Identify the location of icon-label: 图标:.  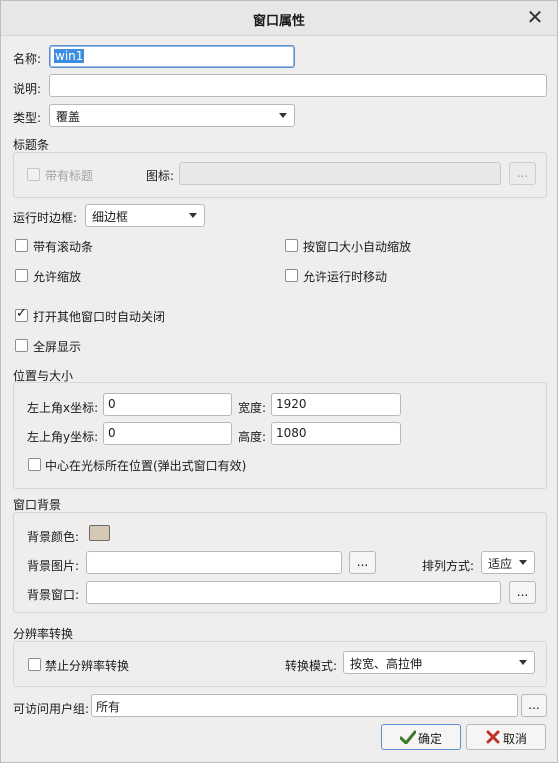
(160, 176).